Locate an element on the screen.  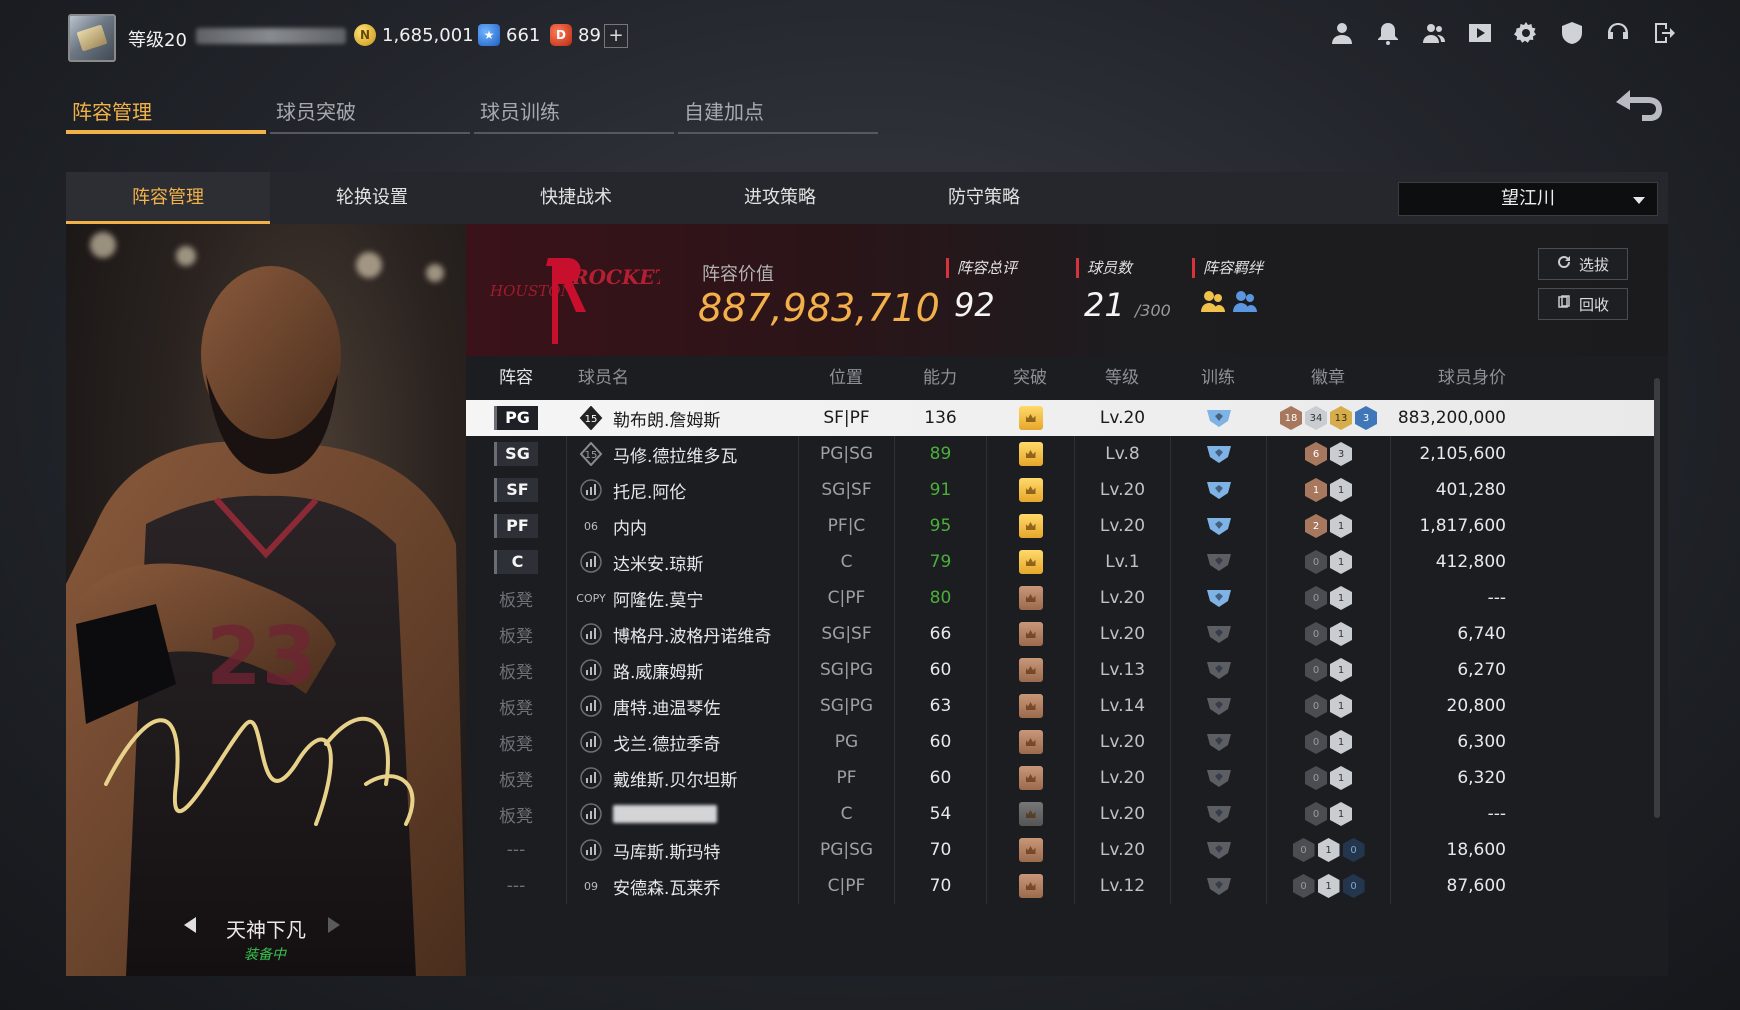
badge-hex: 1 is located at coordinates (1341, 598).